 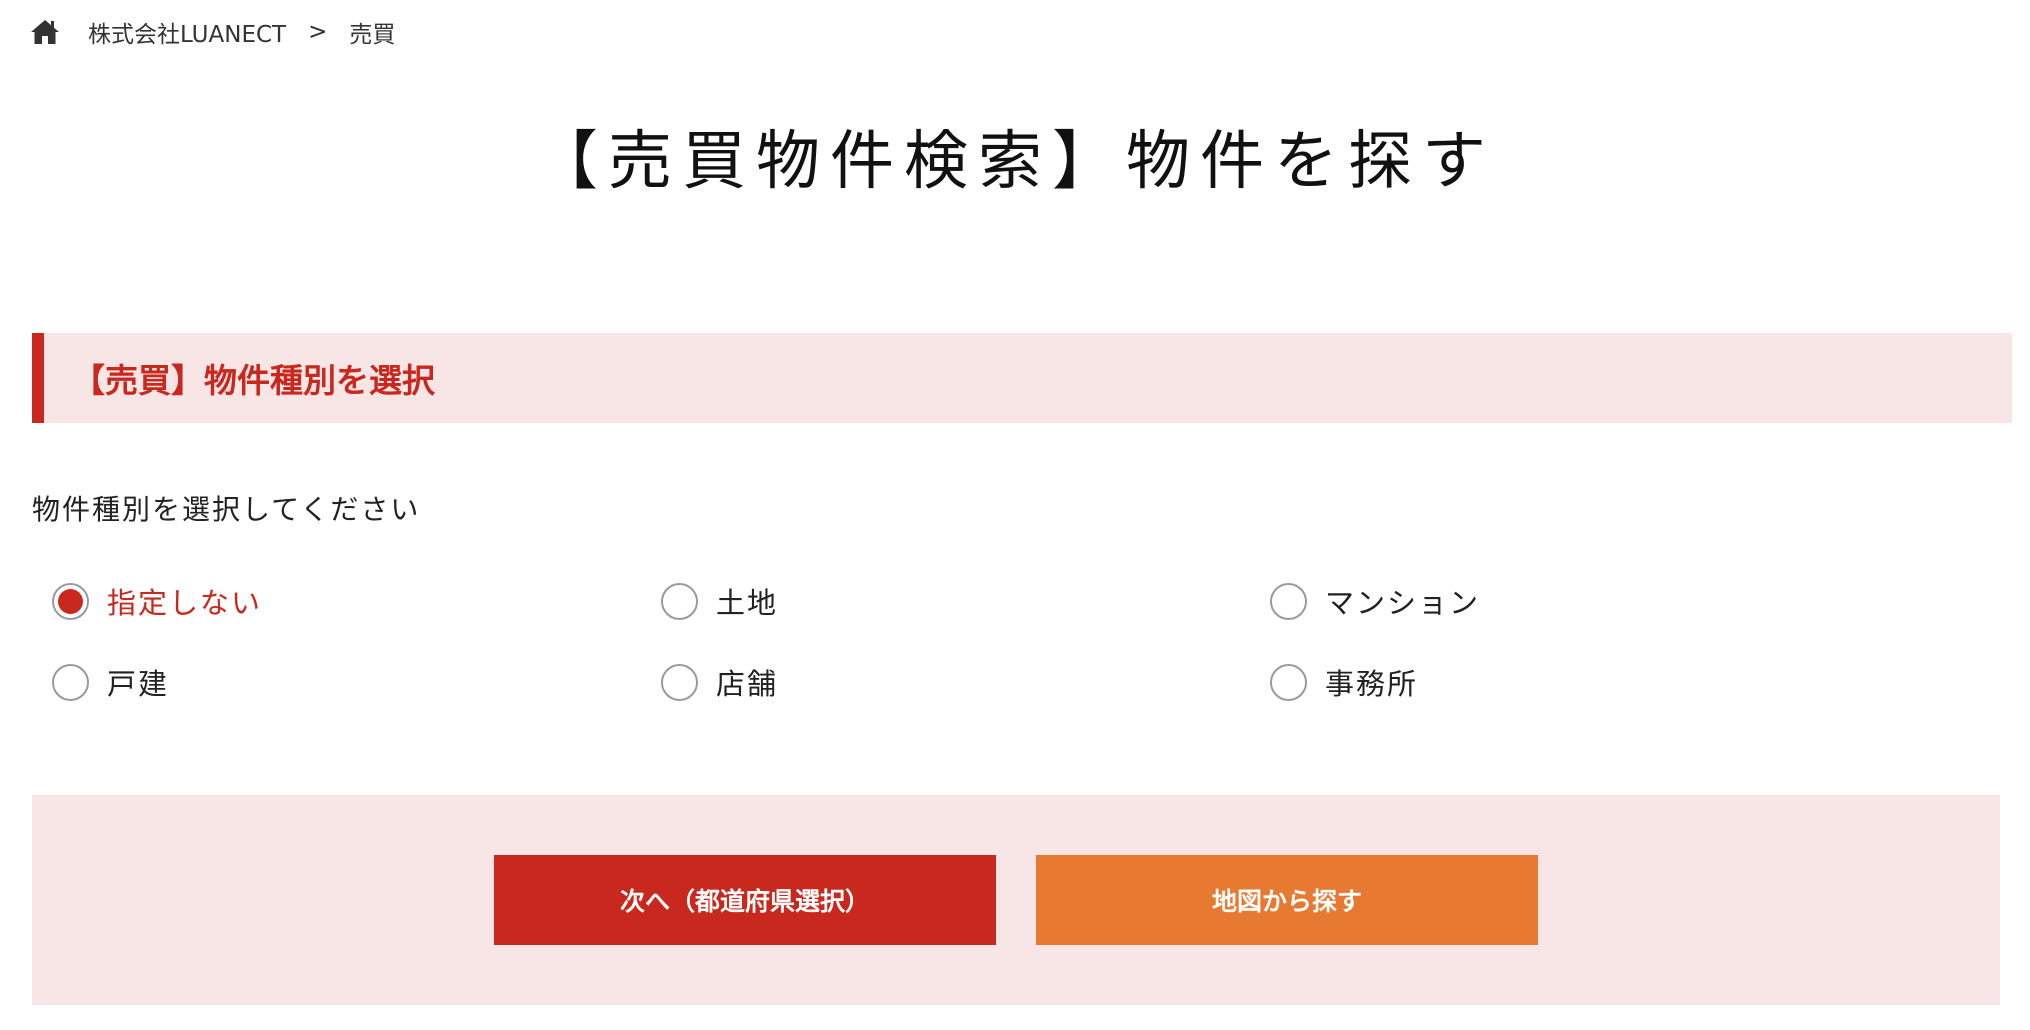 I want to click on radio-store: 店舗, so click(x=719, y=682).